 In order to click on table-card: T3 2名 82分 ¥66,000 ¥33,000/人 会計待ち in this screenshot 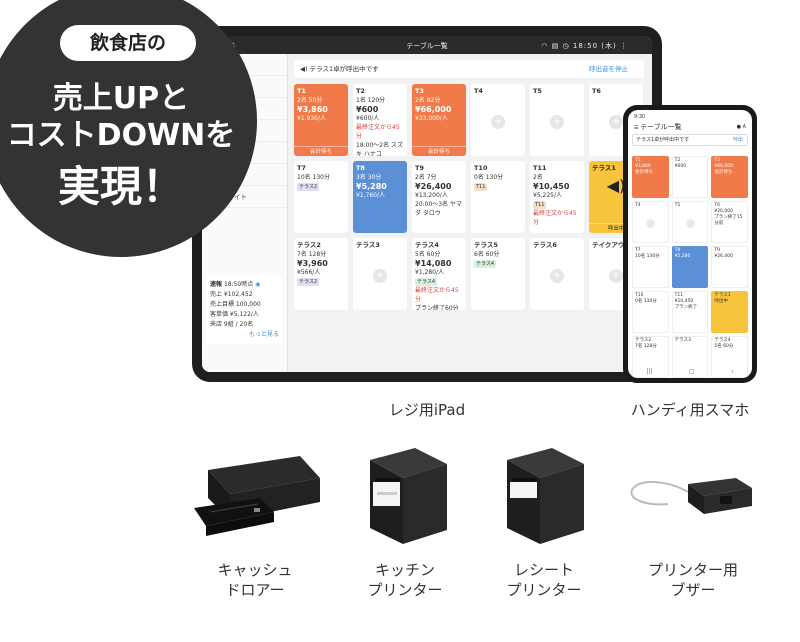, I will do `click(439, 120)`.